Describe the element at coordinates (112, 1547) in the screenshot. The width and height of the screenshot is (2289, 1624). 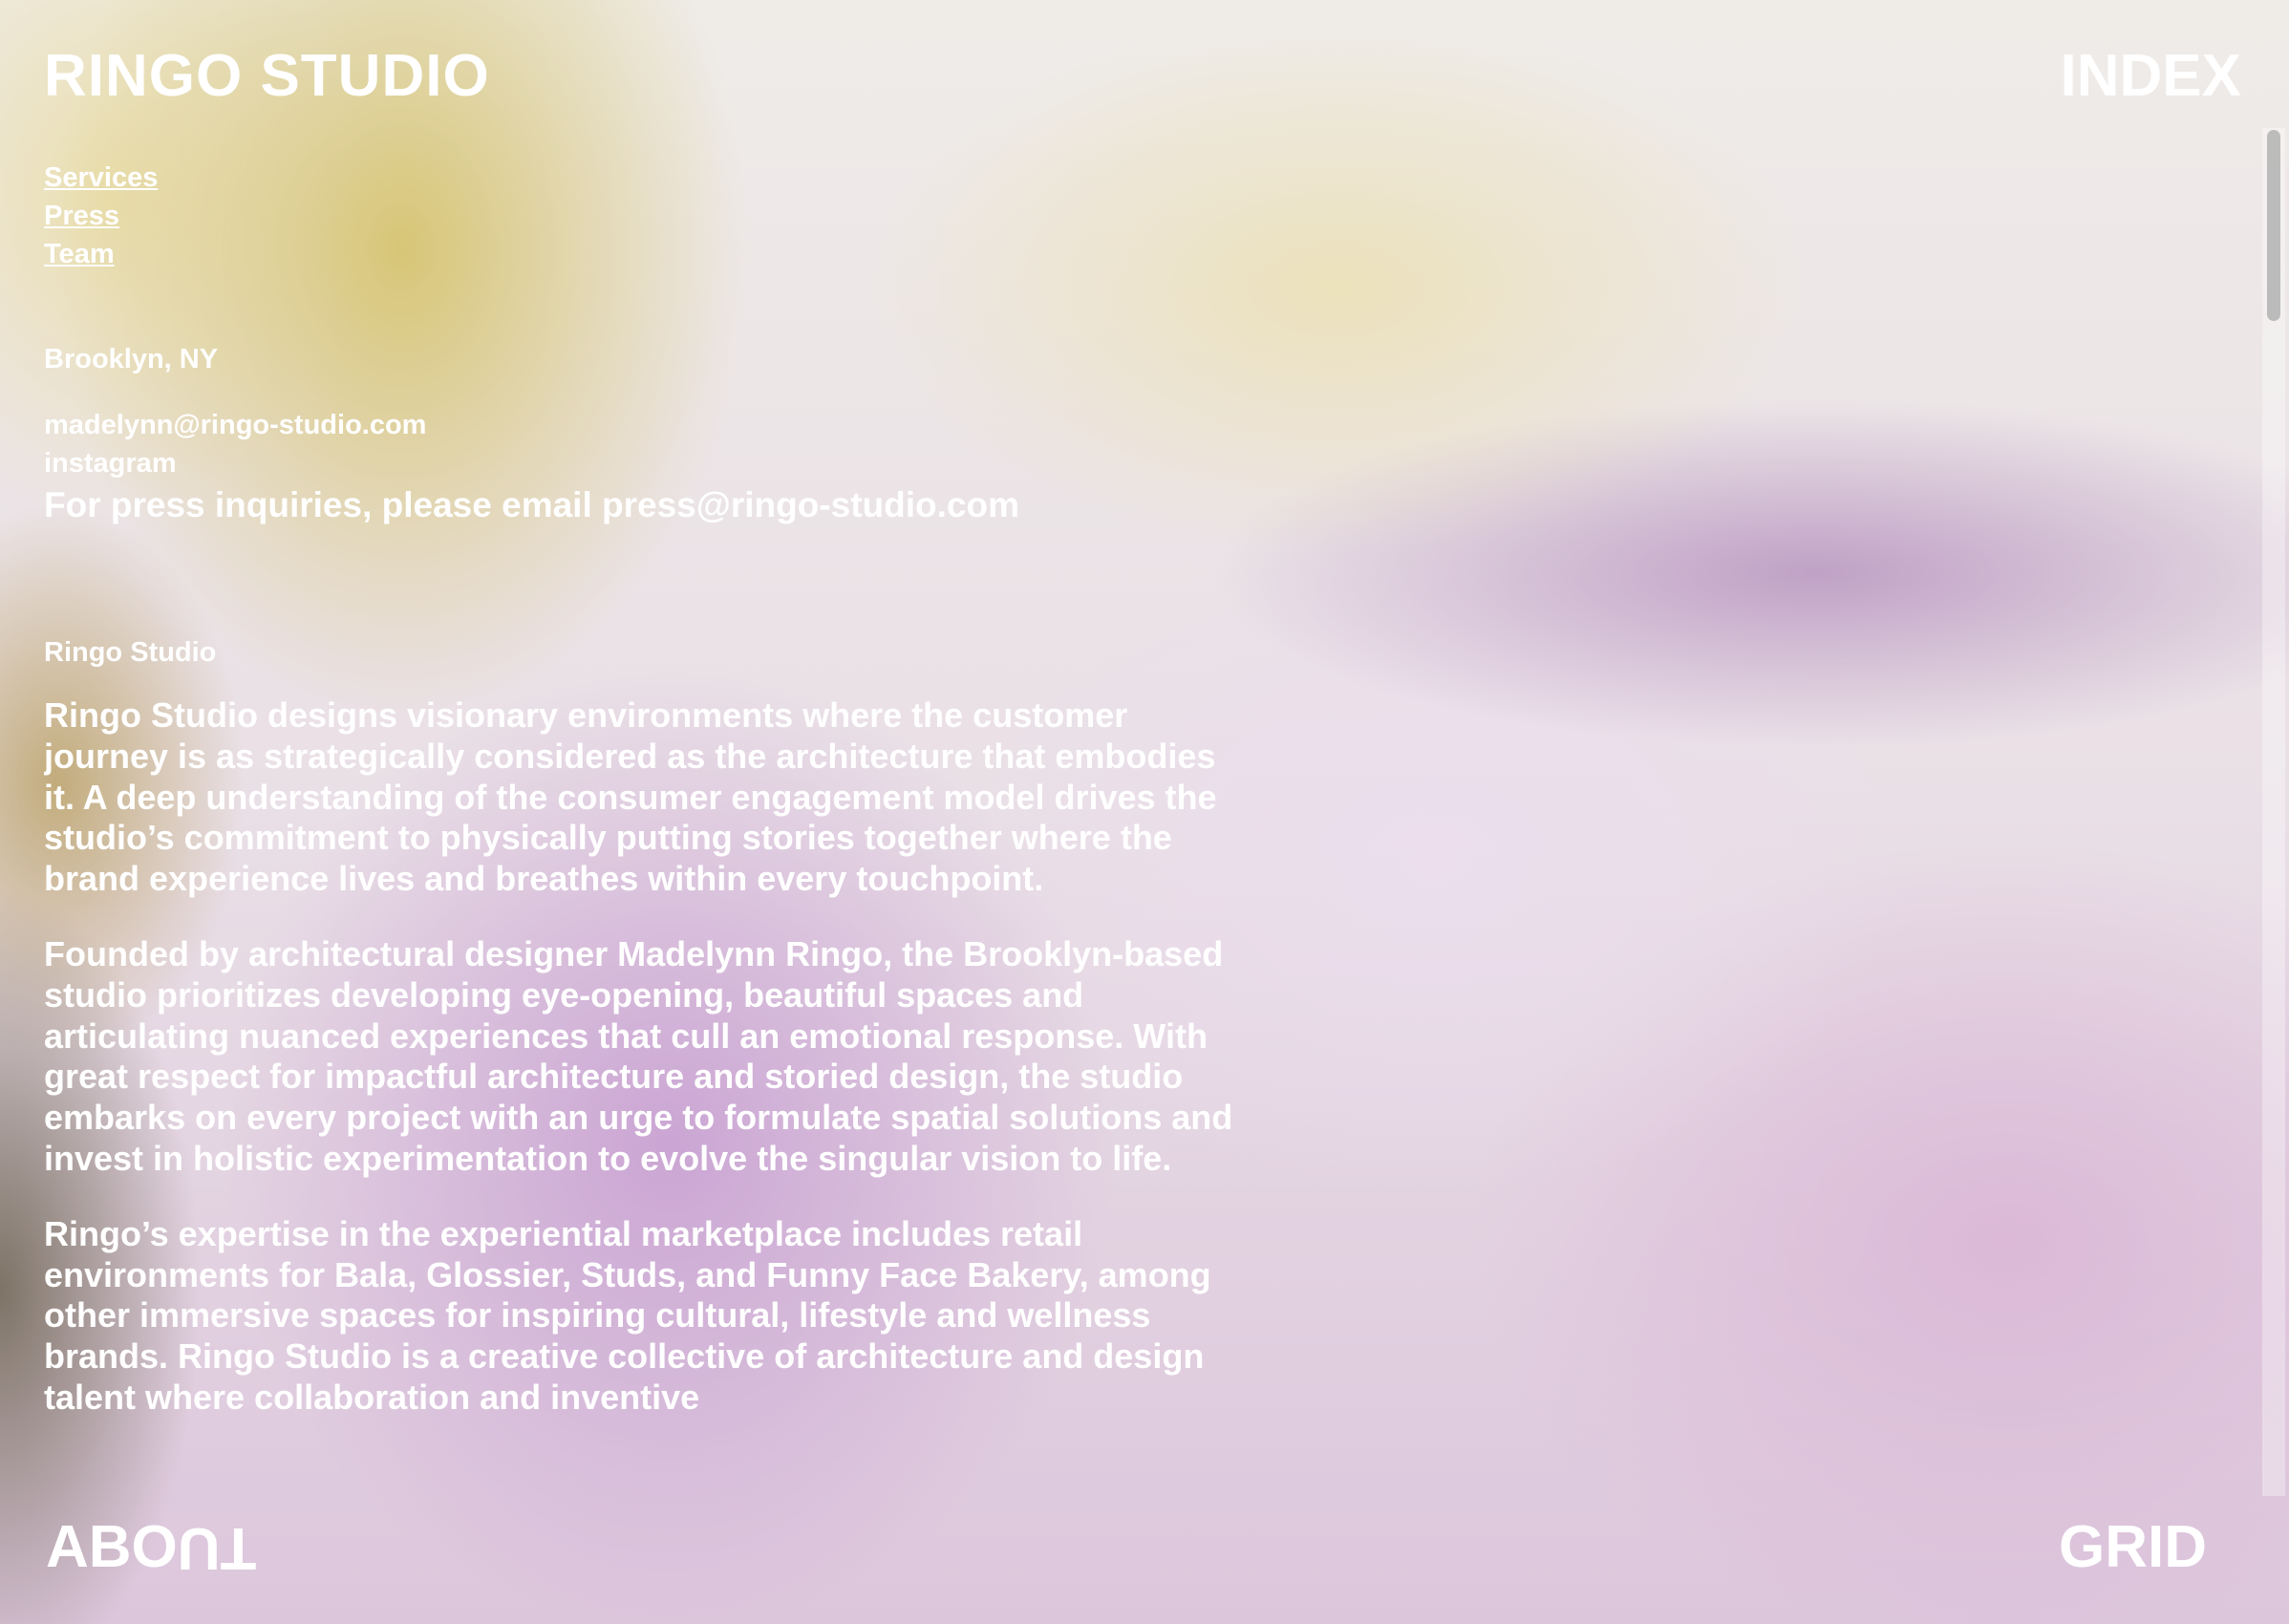
I see `about-link-label: ABO` at that location.